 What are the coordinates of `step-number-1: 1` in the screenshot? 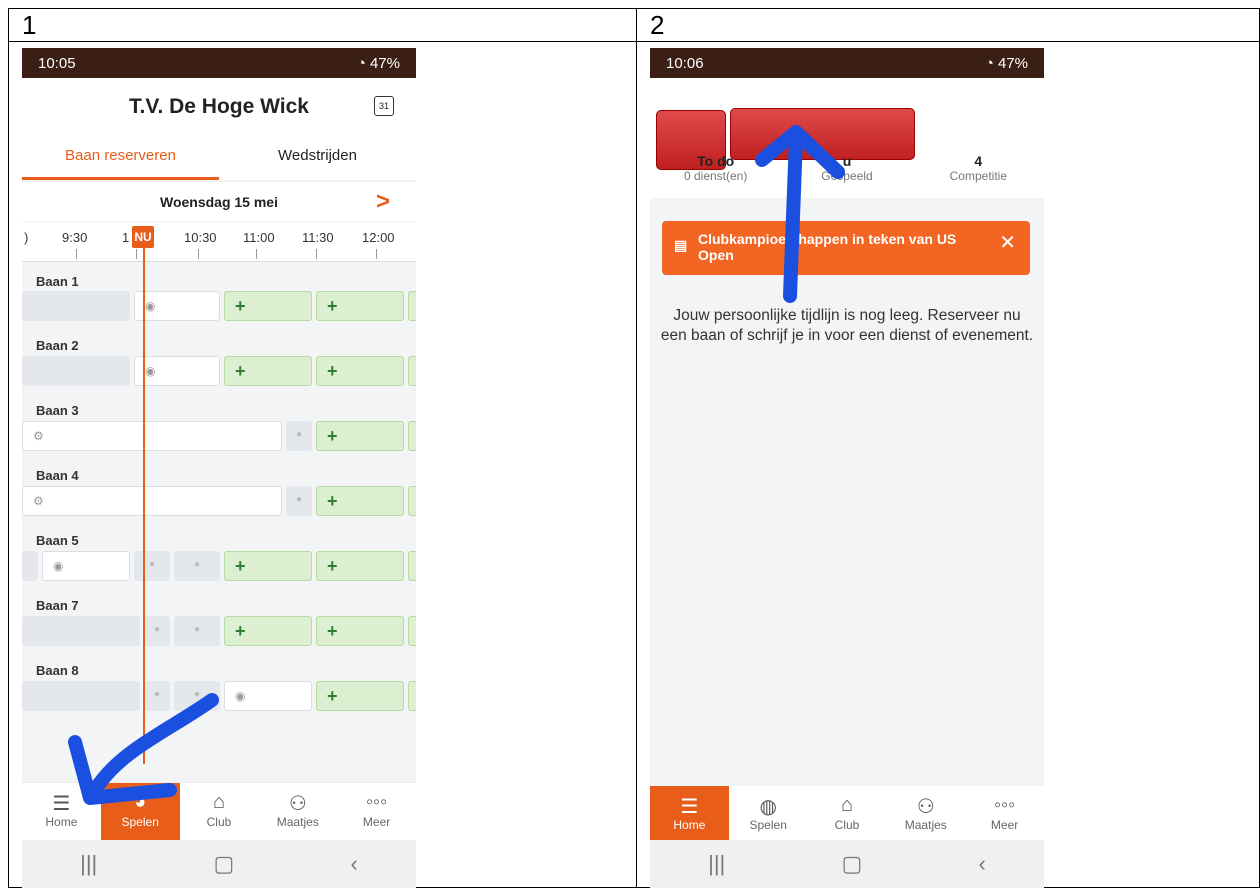 It's located at (29, 25).